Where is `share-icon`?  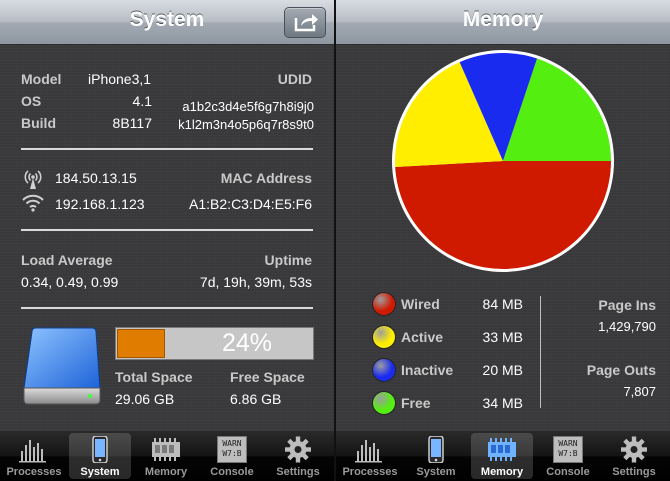
share-icon is located at coordinates (306, 23).